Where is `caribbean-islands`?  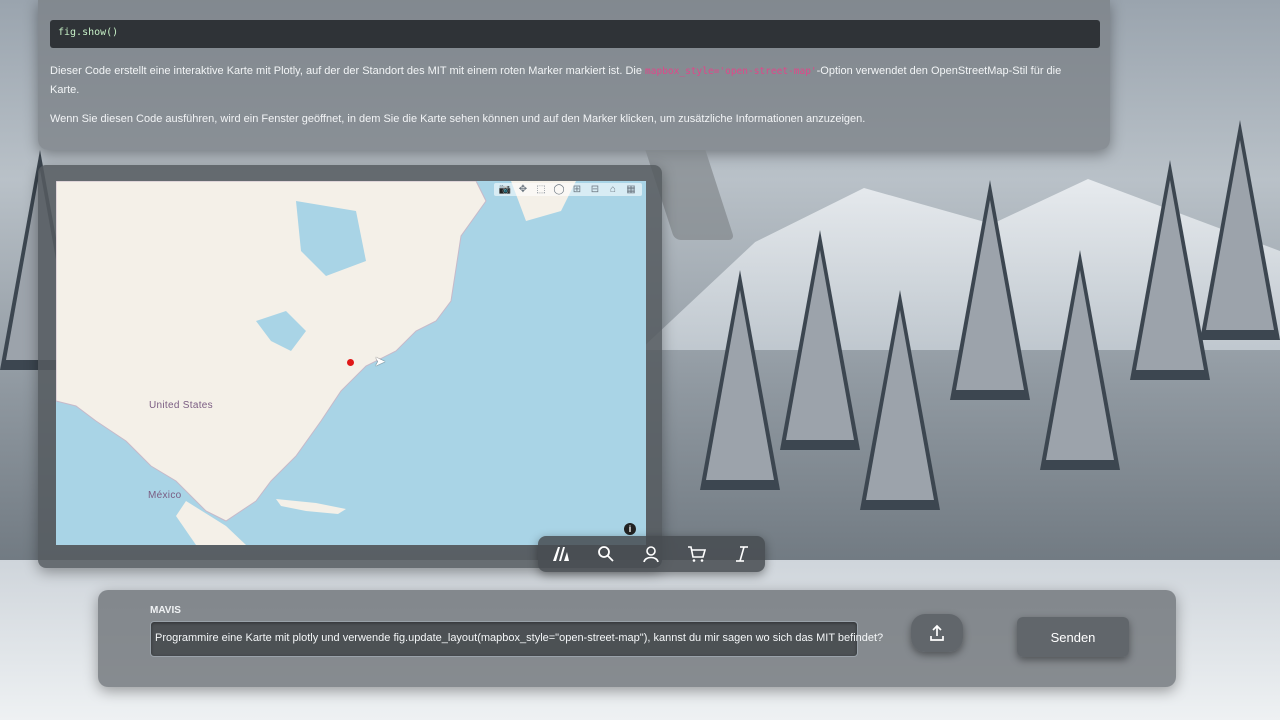
caribbean-islands is located at coordinates (311, 506).